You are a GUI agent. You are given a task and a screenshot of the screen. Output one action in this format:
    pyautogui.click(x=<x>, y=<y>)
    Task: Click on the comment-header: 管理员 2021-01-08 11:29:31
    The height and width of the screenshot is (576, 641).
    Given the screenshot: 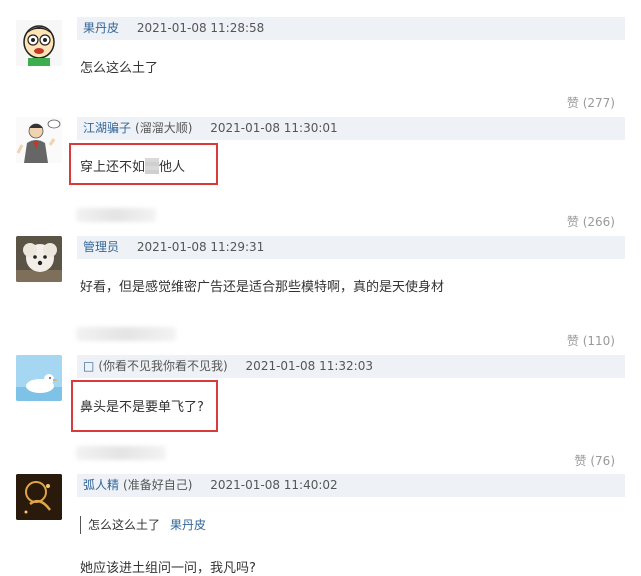 What is the action you would take?
    pyautogui.click(x=351, y=247)
    